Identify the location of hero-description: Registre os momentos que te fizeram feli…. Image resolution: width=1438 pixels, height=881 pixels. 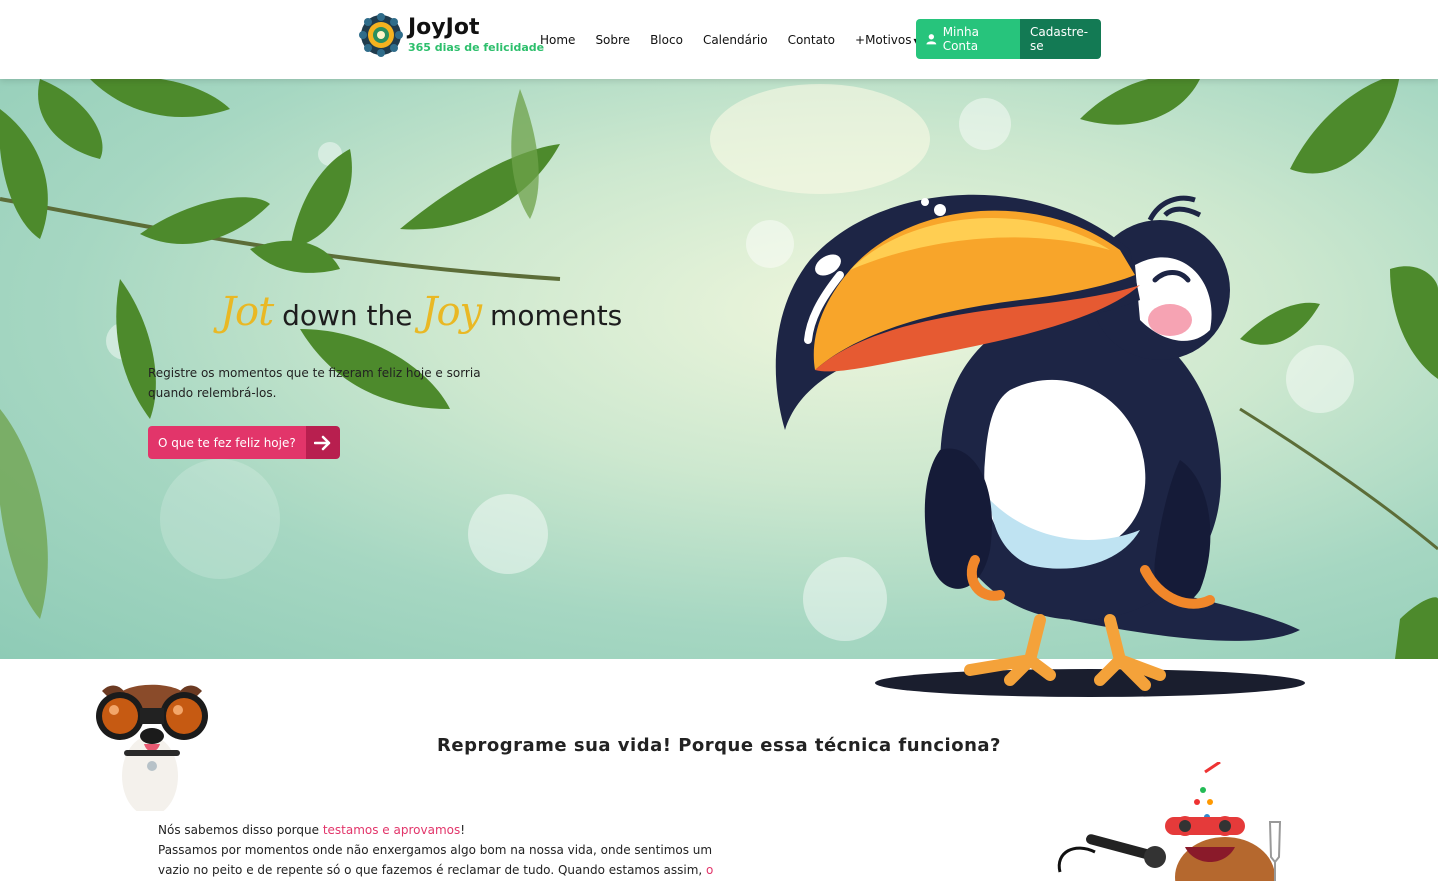
(314, 383).